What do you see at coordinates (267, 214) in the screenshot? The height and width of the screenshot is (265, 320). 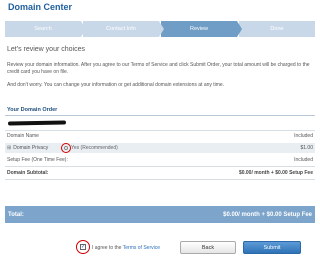 I see `total-value: $0.00/ month + $0.00 Setup Fee` at bounding box center [267, 214].